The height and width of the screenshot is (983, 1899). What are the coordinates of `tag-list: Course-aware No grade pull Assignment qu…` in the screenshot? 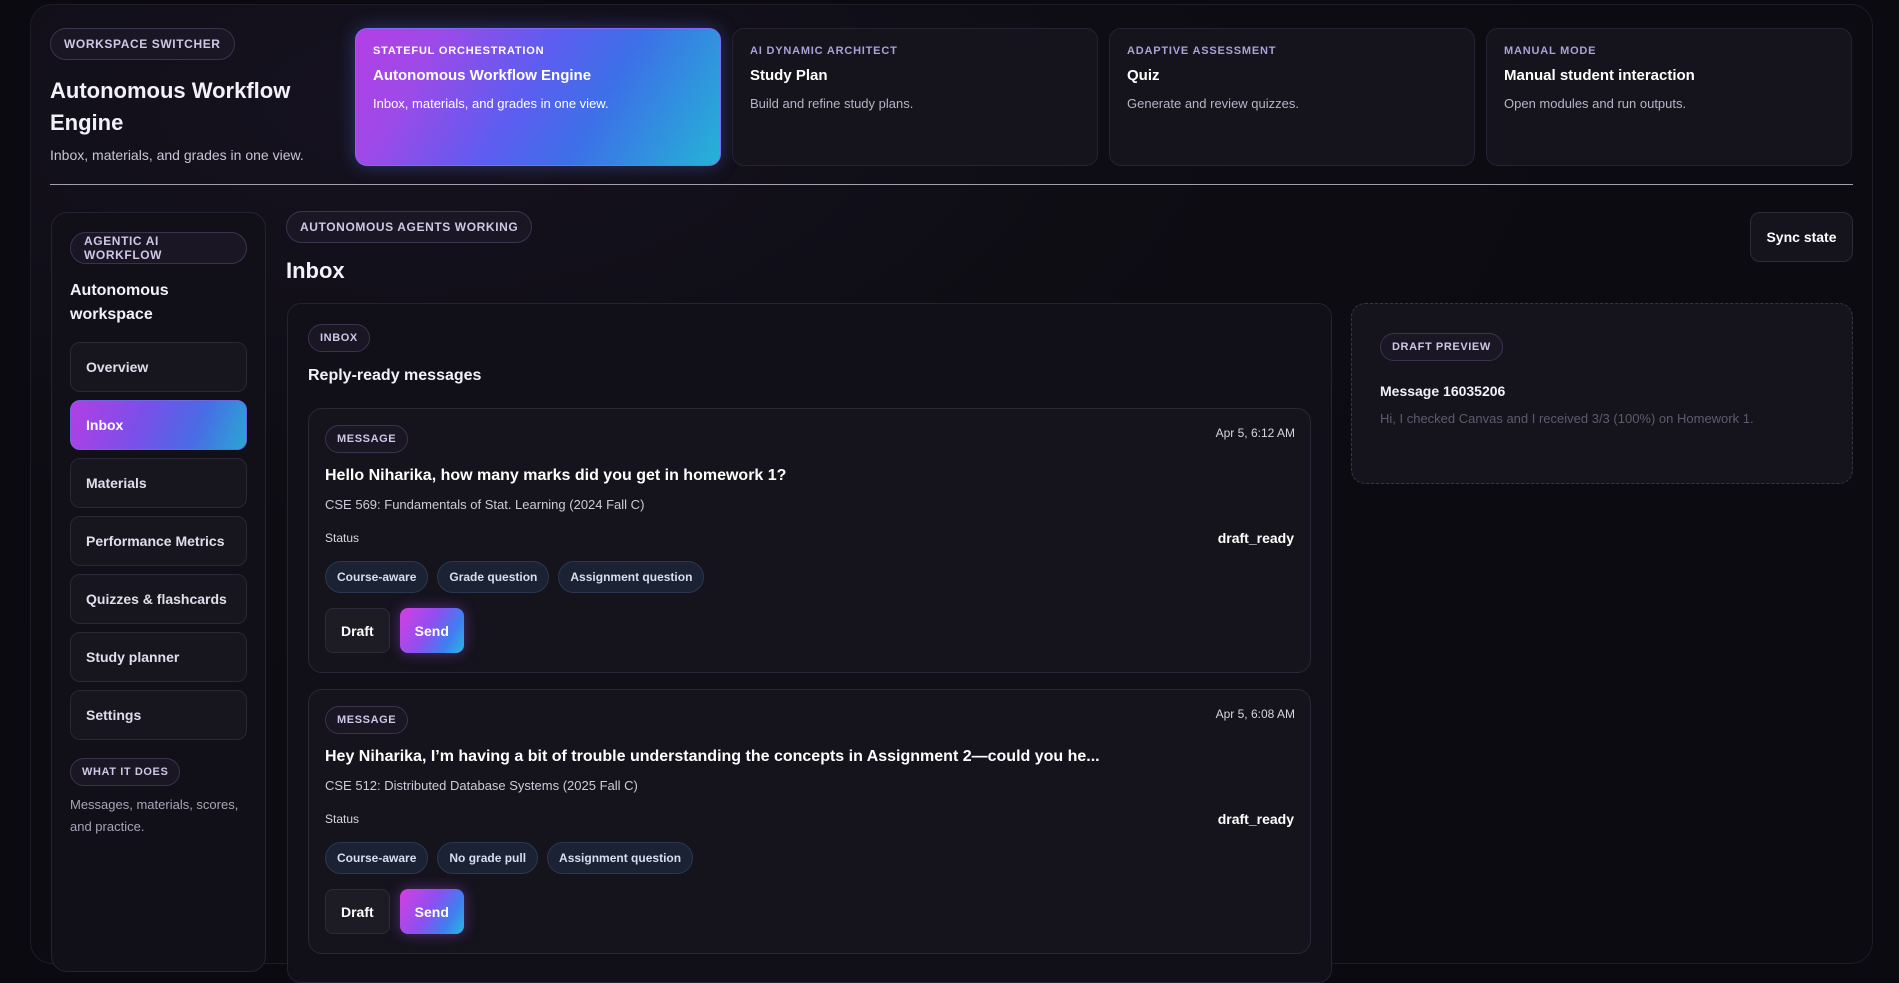 It's located at (809, 858).